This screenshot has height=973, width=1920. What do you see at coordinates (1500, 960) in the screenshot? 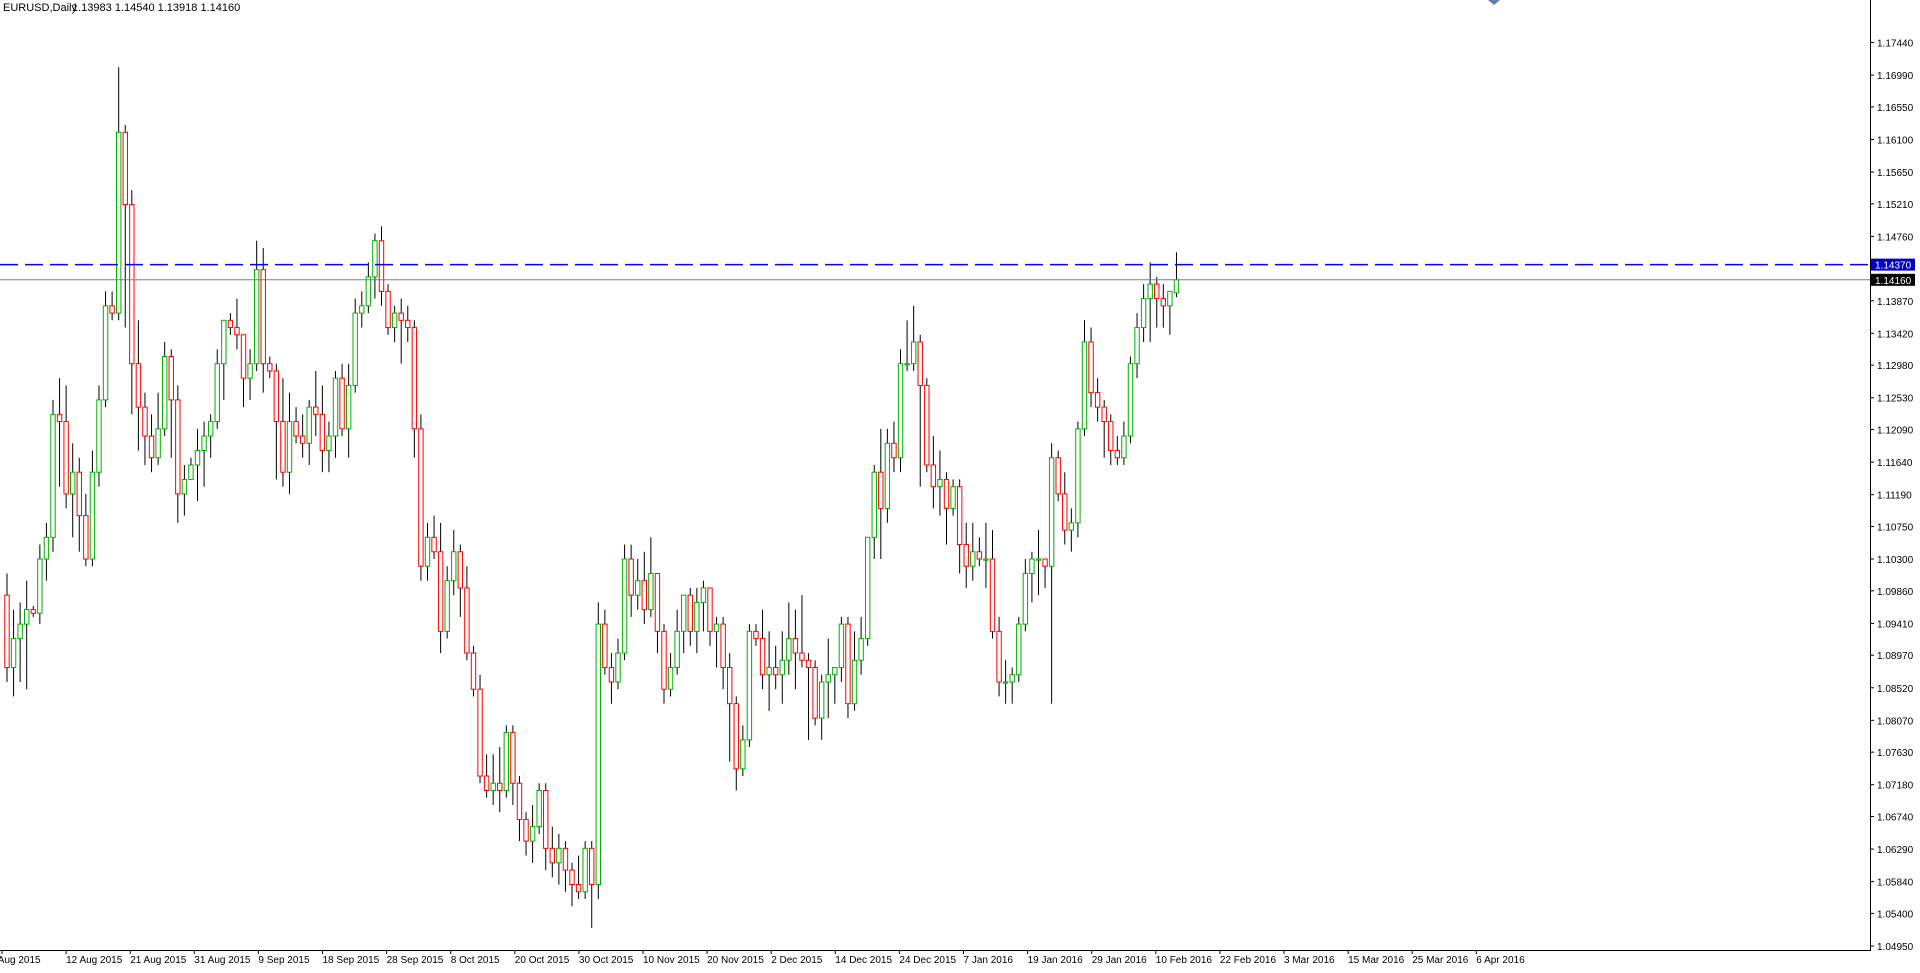
I see `date-tick-label: 6 Apr 2016` at bounding box center [1500, 960].